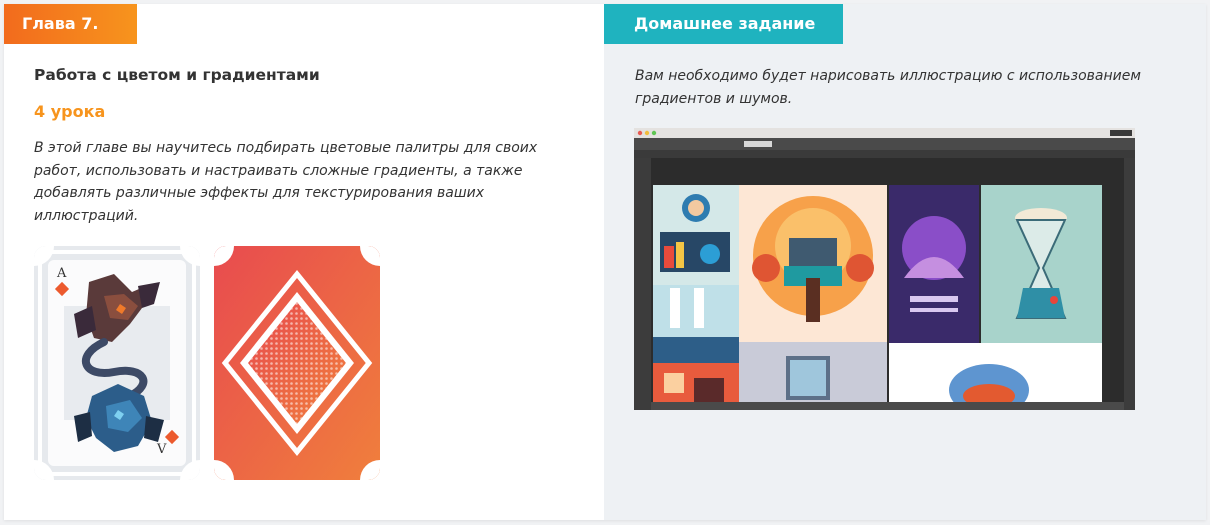 This screenshot has width=1210, height=525. I want to click on playing-card-back-image, so click(297, 363).